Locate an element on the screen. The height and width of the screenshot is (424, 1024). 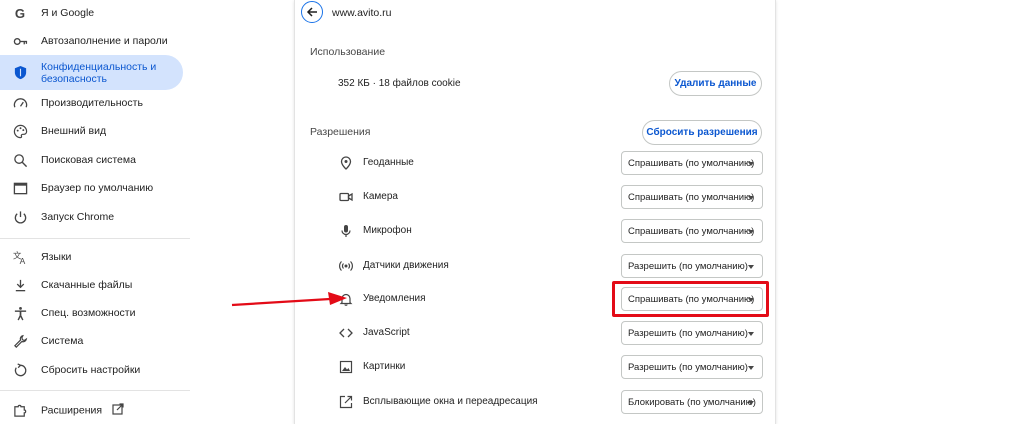
reset-permissions-button: Сбросить разрешения is located at coordinates (702, 132).